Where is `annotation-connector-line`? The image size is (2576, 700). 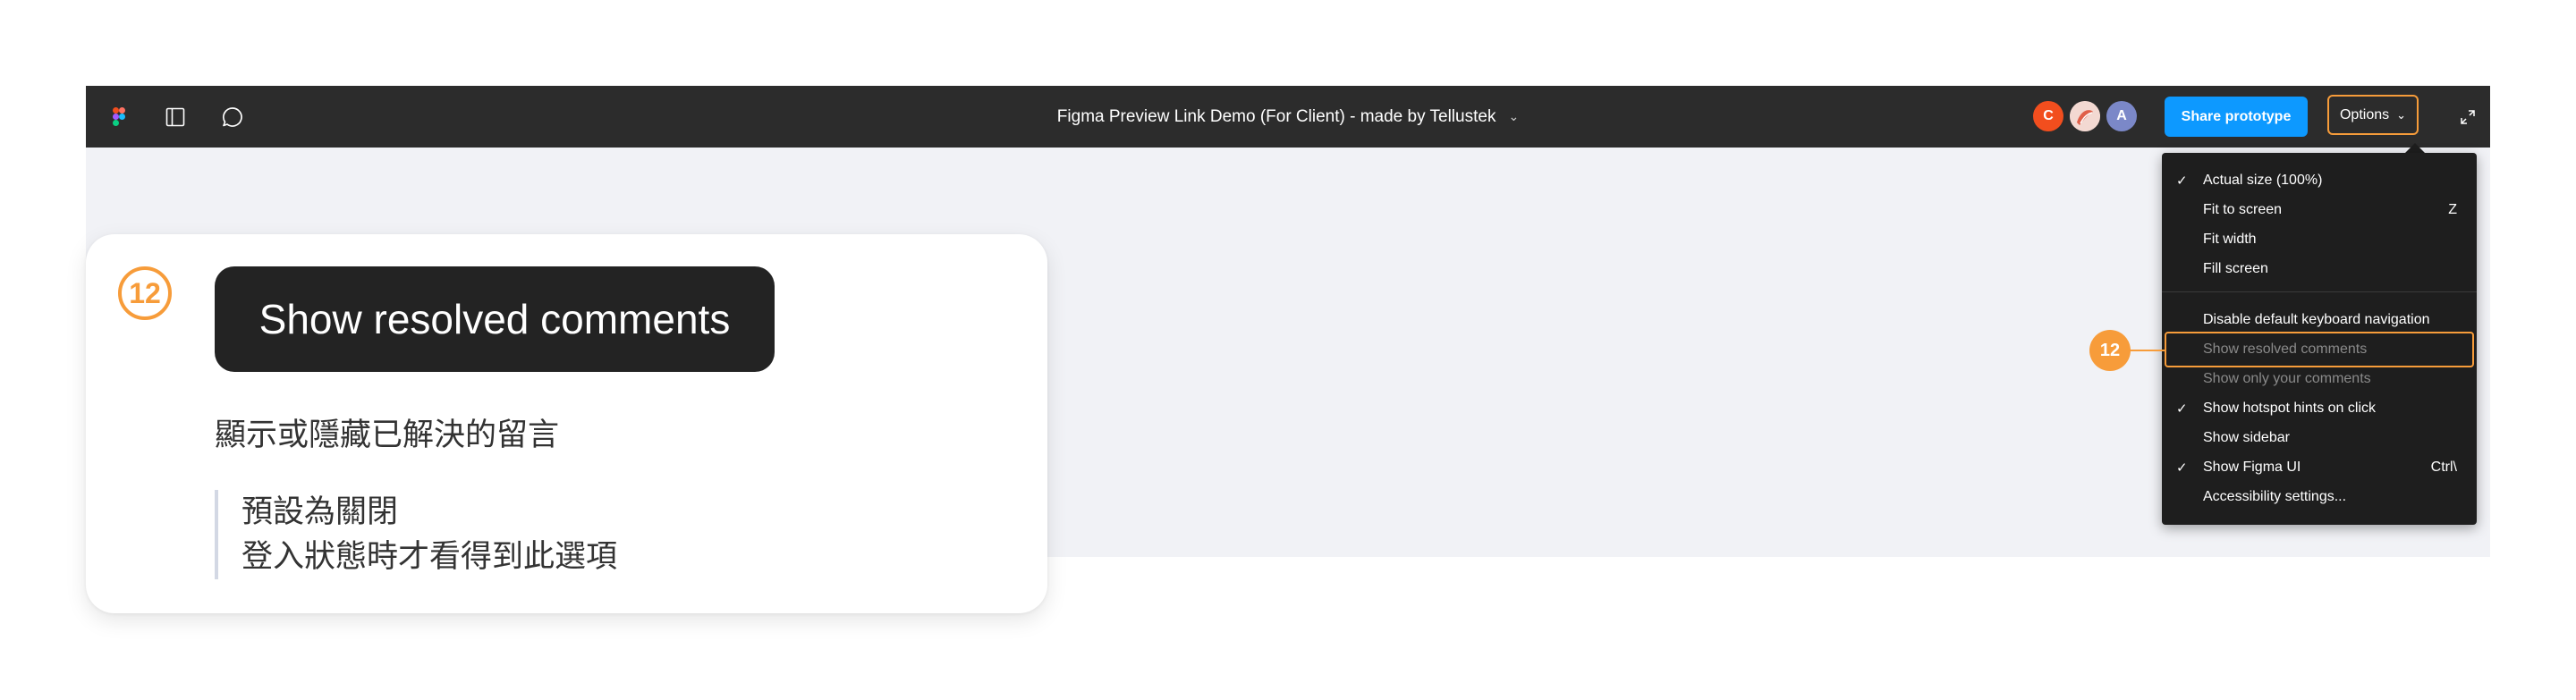 annotation-connector-line is located at coordinates (2147, 350).